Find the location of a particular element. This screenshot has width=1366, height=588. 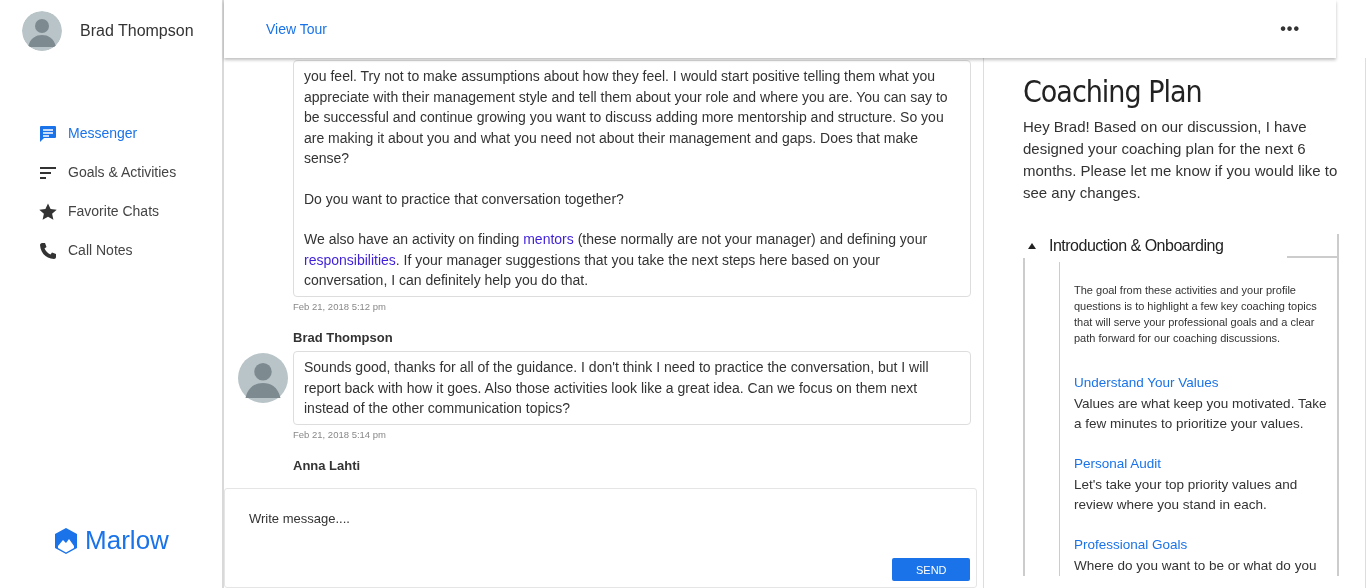

activity-description: Values are what keep you motivated. Take a few minutes to prioritize your values. is located at coordinates (1201, 414).